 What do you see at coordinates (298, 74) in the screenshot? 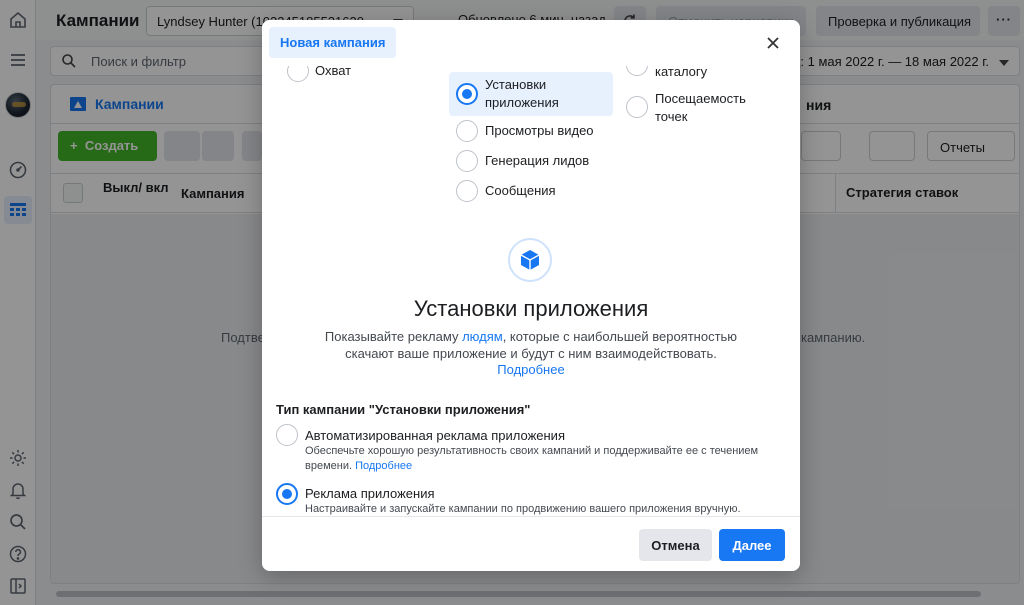
I see `objective-reach-radio` at bounding box center [298, 74].